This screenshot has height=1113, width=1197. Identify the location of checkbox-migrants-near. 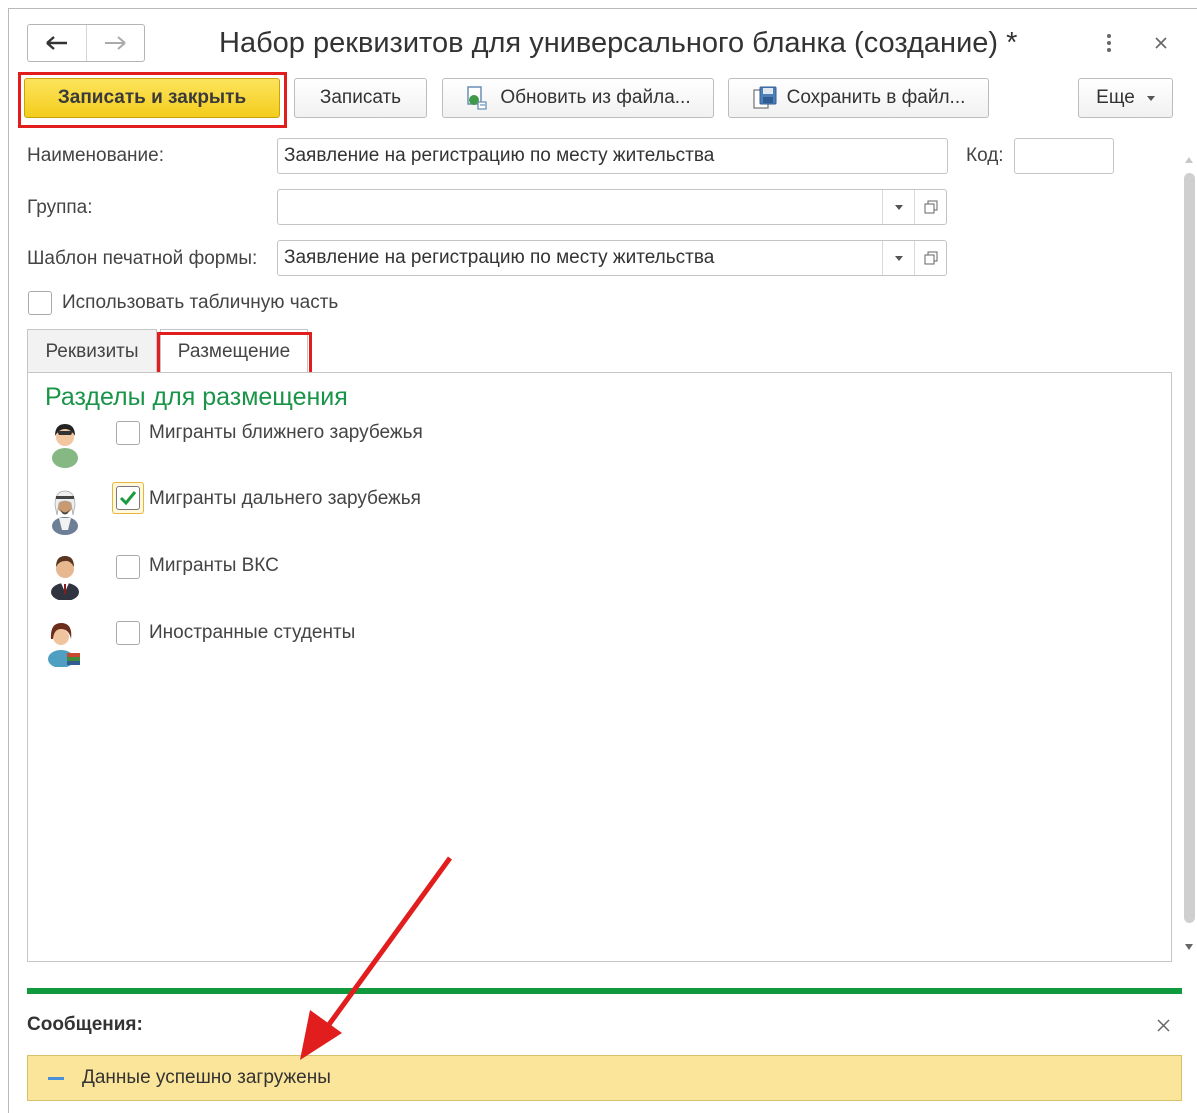
(128, 433).